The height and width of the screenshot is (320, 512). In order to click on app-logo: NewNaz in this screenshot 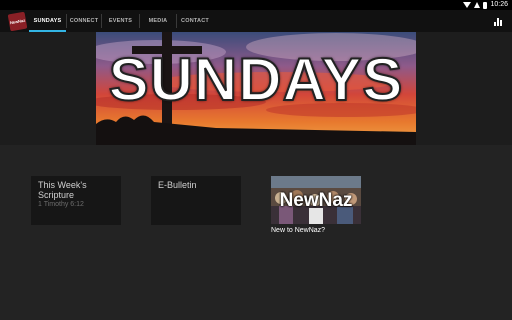, I will do `click(17, 21)`.